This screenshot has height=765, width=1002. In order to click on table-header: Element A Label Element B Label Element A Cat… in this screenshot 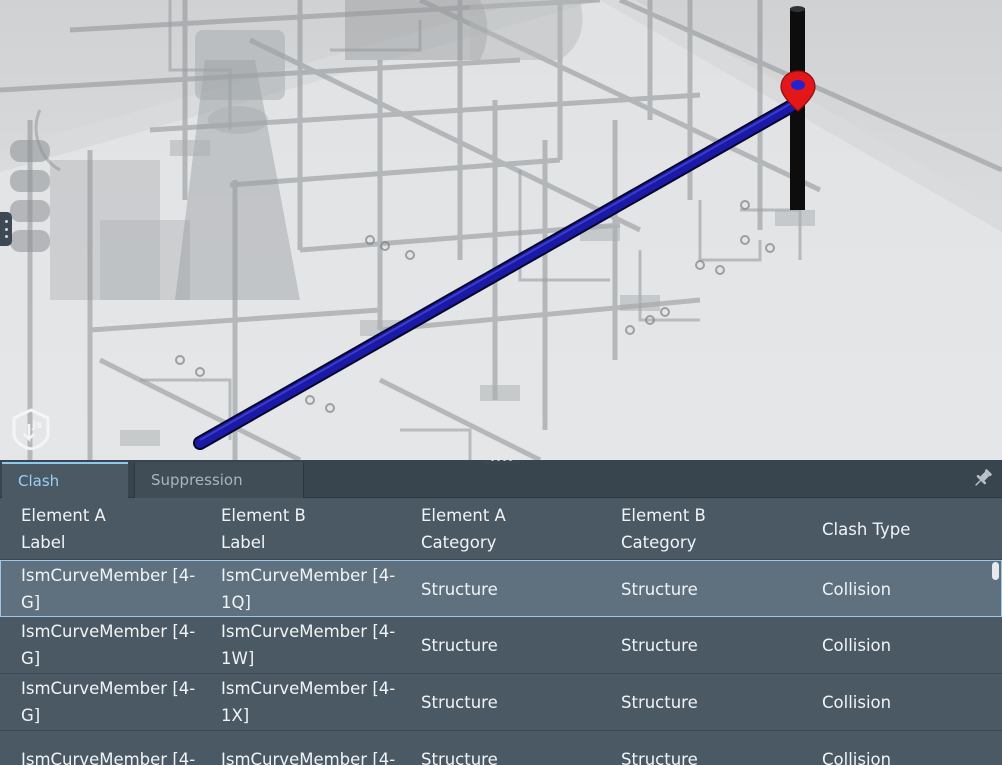, I will do `click(501, 529)`.